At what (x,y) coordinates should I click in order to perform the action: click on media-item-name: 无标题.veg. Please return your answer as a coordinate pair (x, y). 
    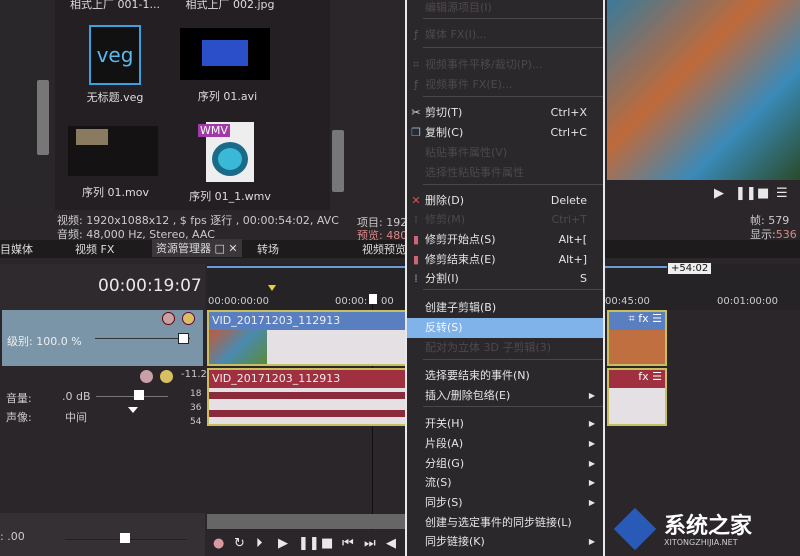
    Looking at the image, I should click on (115, 97).